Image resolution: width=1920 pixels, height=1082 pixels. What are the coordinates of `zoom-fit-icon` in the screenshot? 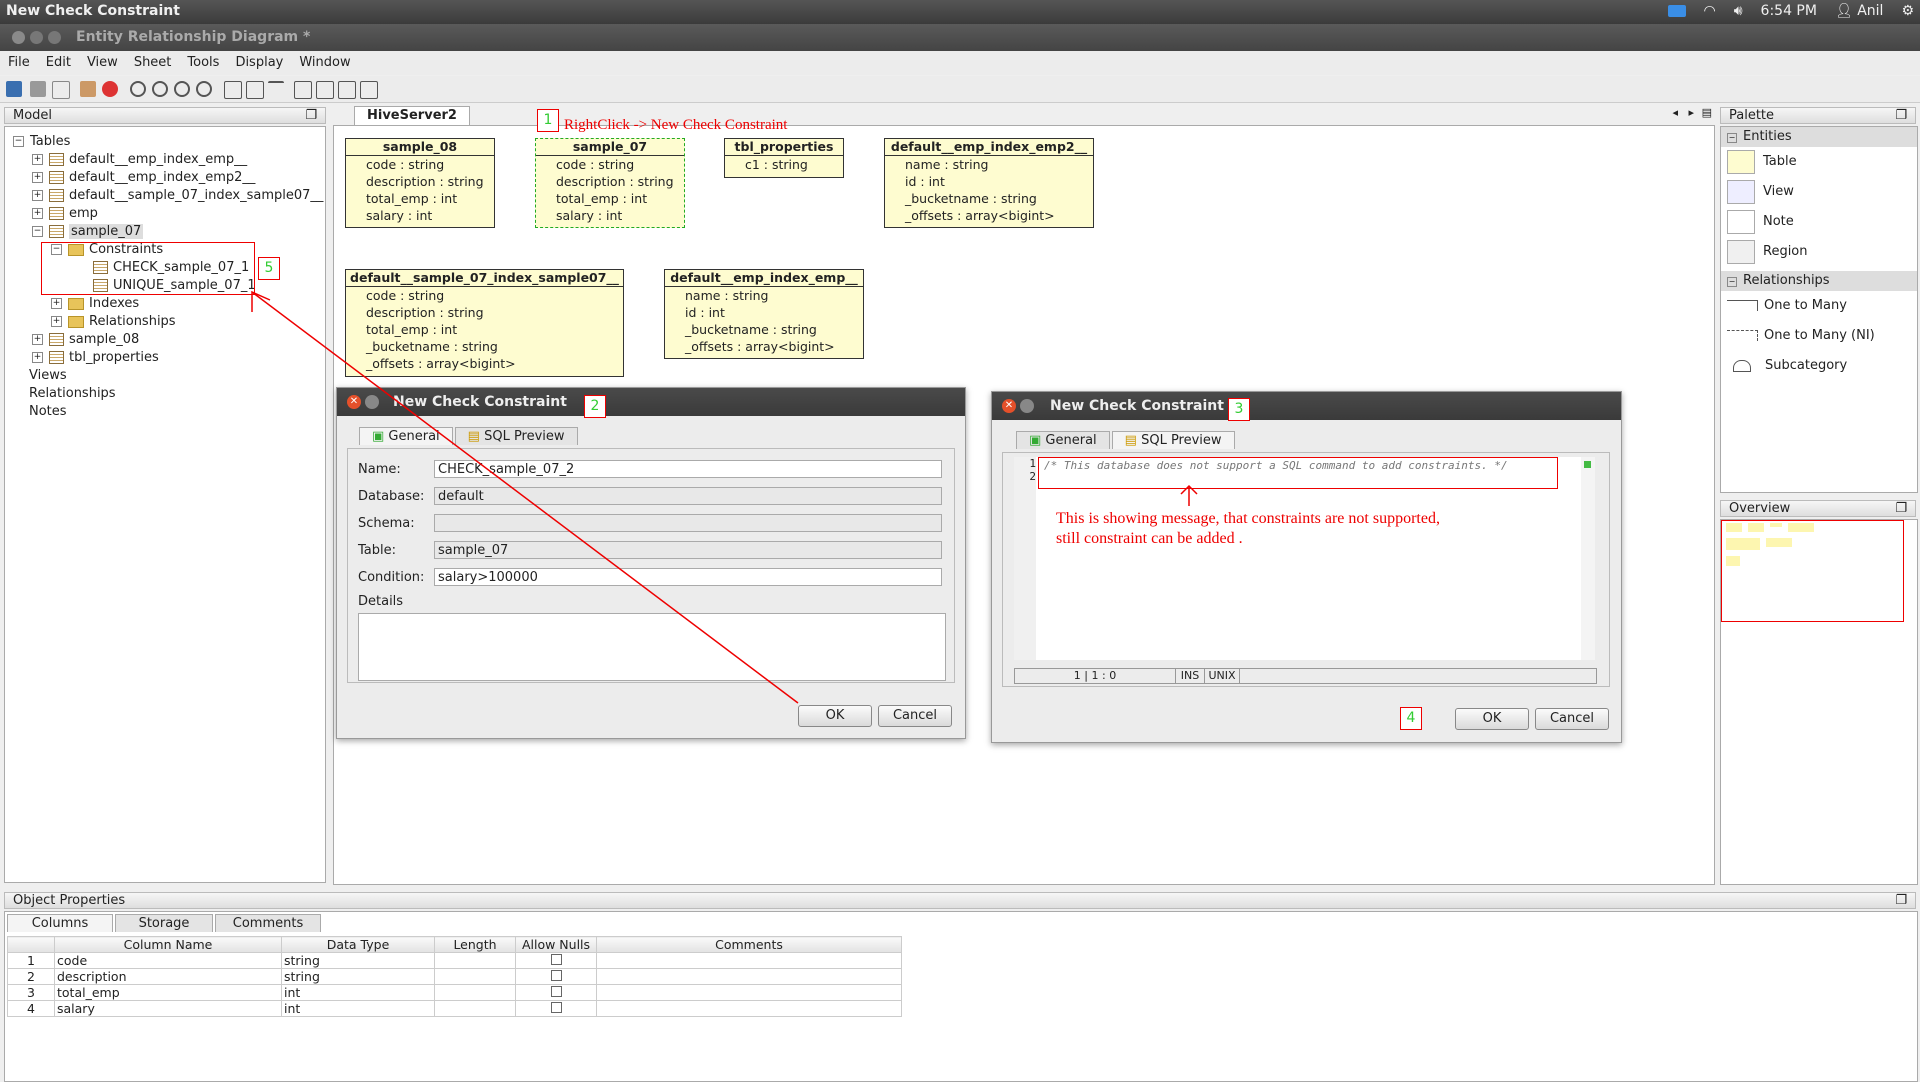 It's located at (160, 89).